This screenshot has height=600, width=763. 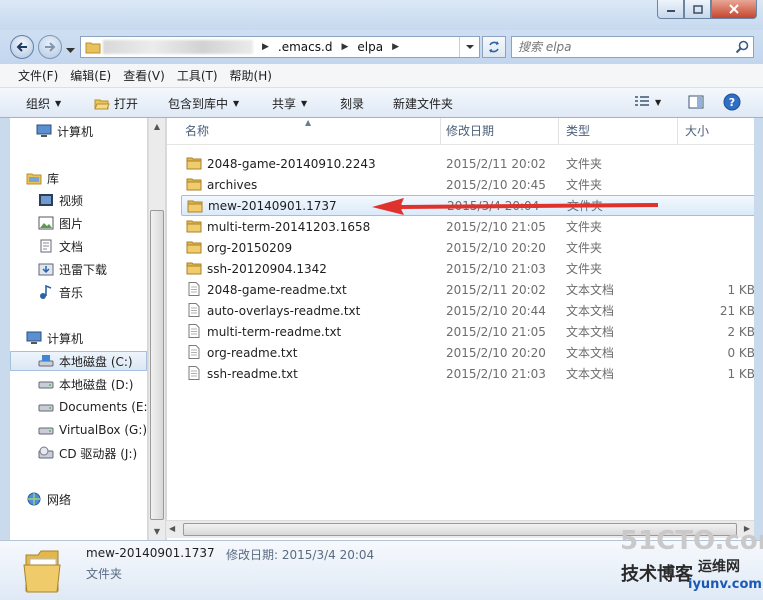 I want to click on nav-drive-e: Documents (E:), so click(x=92, y=407).